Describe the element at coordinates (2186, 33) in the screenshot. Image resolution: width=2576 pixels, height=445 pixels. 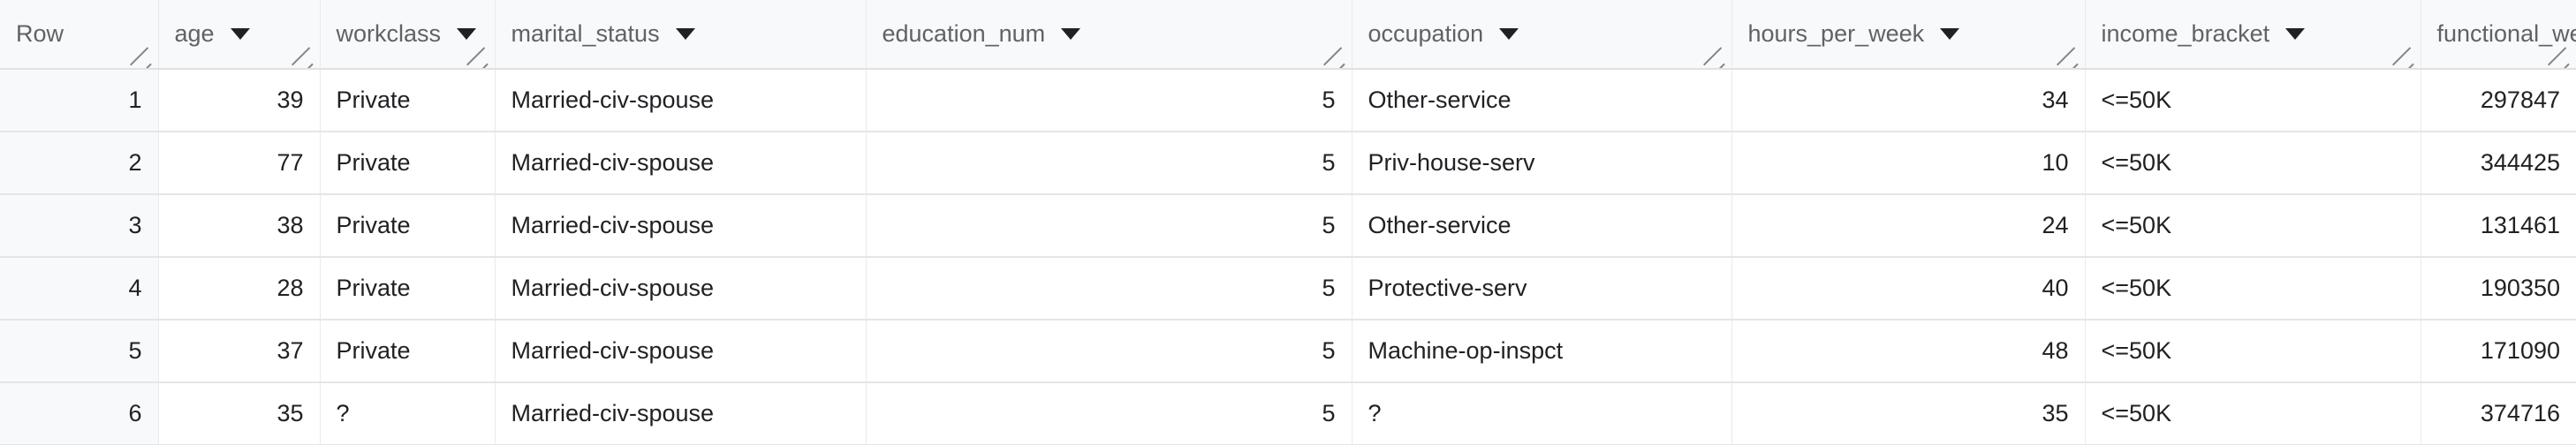
I see `column-header-label: income_bracket` at that location.